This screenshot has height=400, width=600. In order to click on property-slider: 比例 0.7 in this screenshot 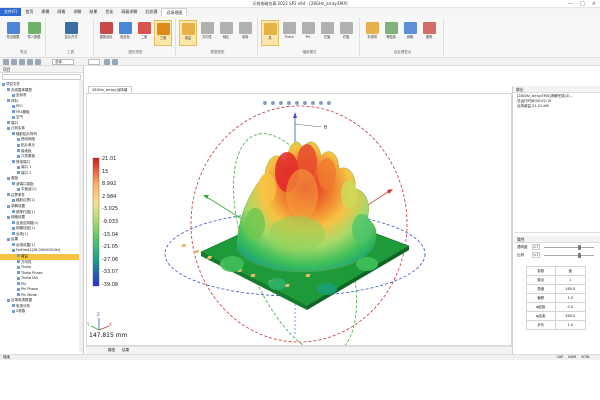, I will do `click(557, 255)`.